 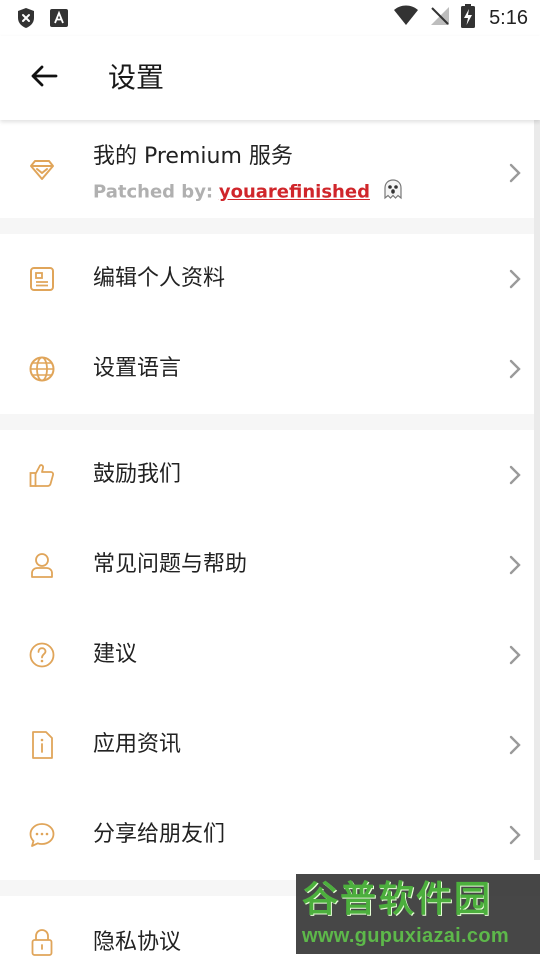 I want to click on patched-author-link: youarefinished, so click(x=294, y=192).